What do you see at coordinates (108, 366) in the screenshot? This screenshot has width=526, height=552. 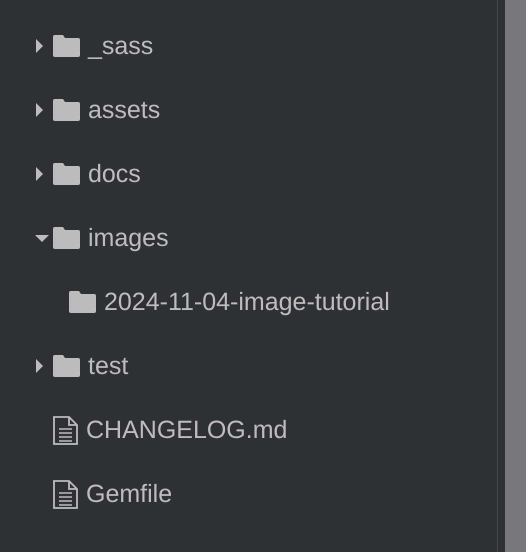 I see `folder-name: test` at bounding box center [108, 366].